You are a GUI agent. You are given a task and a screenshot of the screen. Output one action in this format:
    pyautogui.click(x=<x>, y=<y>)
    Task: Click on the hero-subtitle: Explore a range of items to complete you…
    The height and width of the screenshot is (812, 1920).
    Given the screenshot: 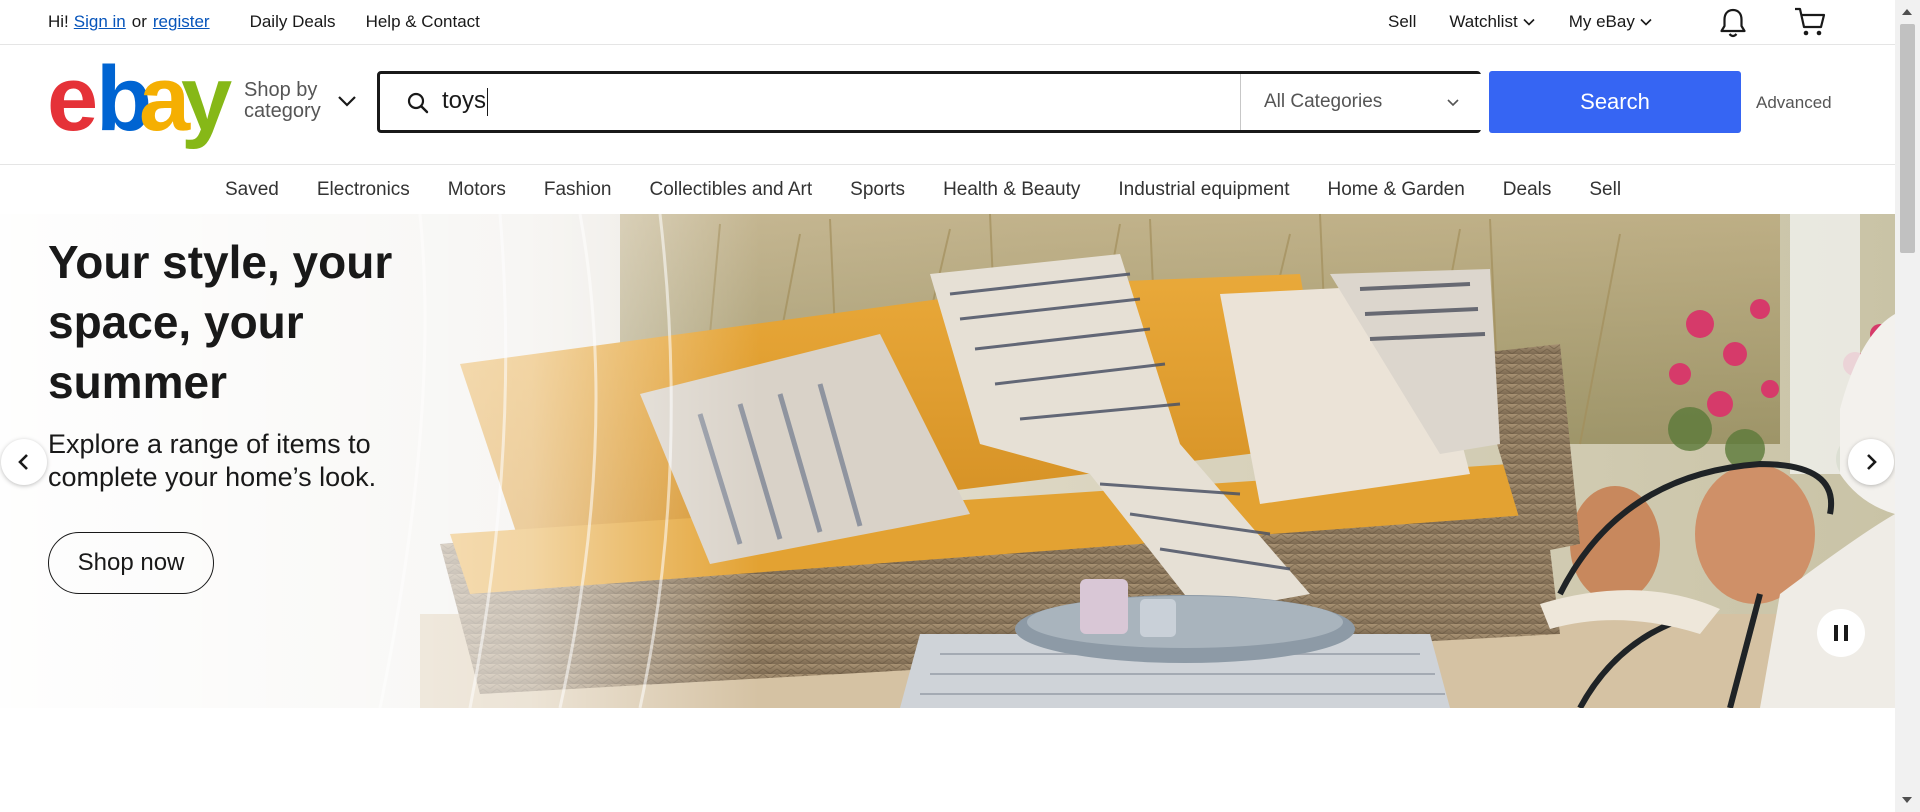 What is the action you would take?
    pyautogui.click(x=212, y=460)
    